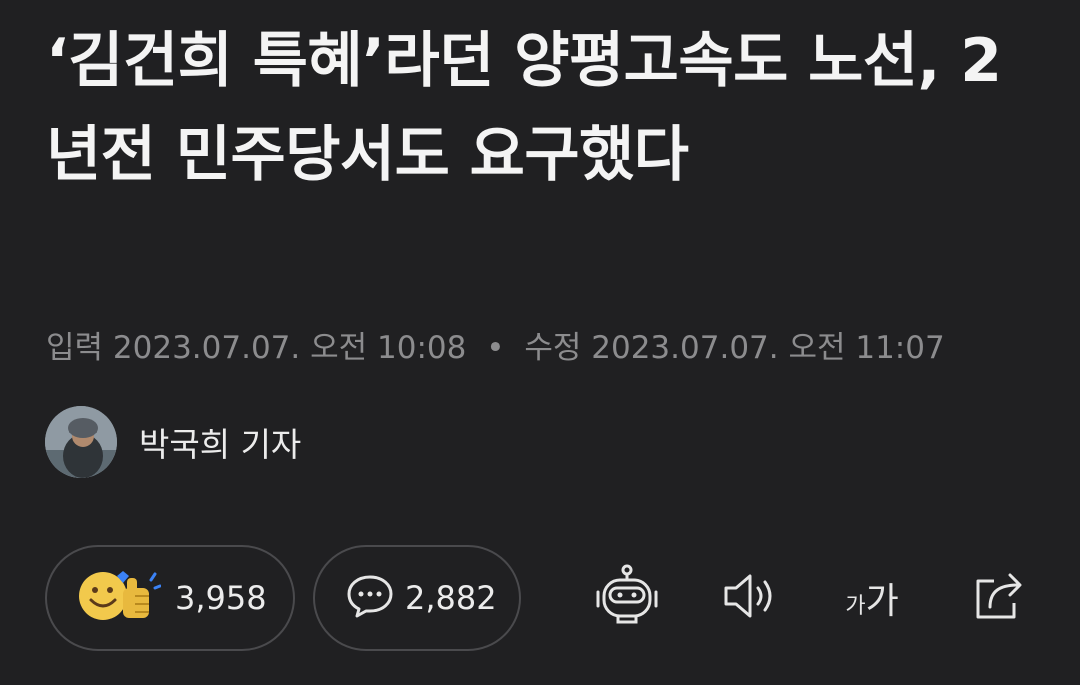 Image resolution: width=1080 pixels, height=685 pixels. I want to click on like-count: 3,958, so click(221, 598).